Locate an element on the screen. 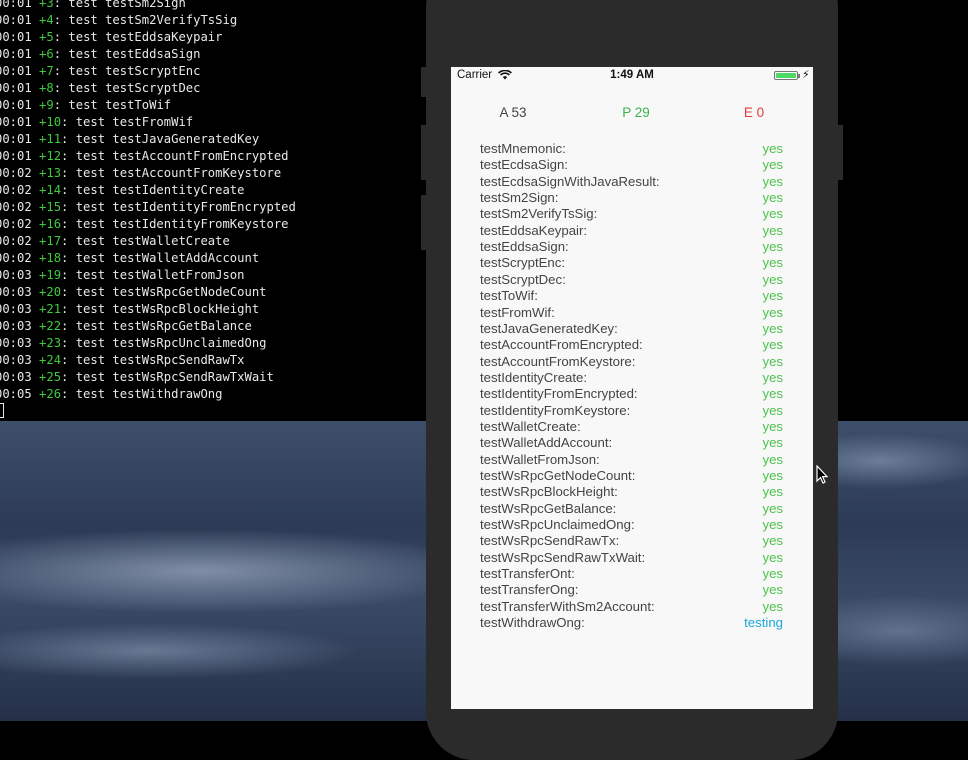 This screenshot has height=760, width=968. terminal-line: 00:01 +11: test testJavaGeneratedKey is located at coordinates (129, 139).